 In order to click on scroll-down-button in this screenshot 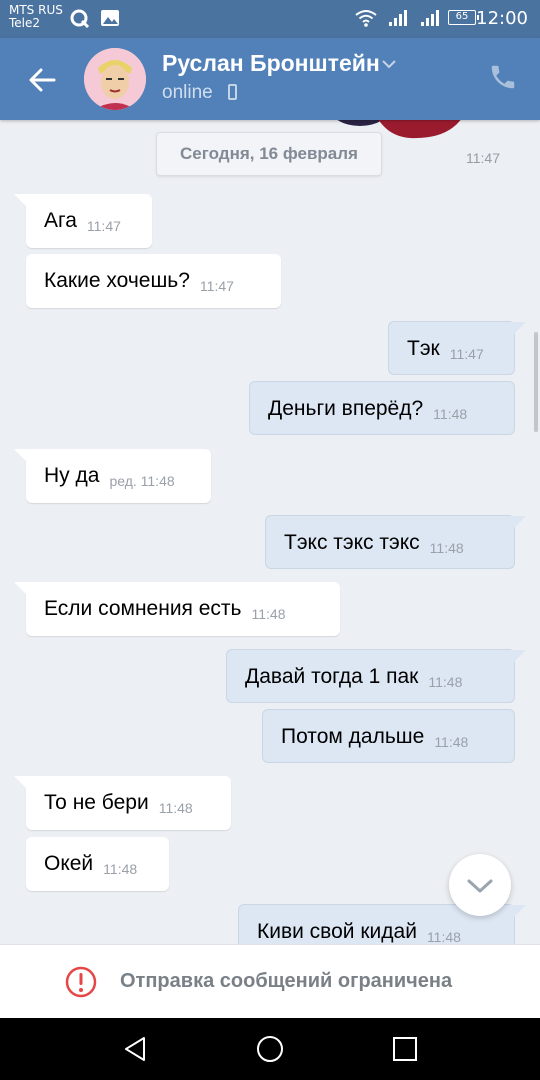, I will do `click(480, 885)`.